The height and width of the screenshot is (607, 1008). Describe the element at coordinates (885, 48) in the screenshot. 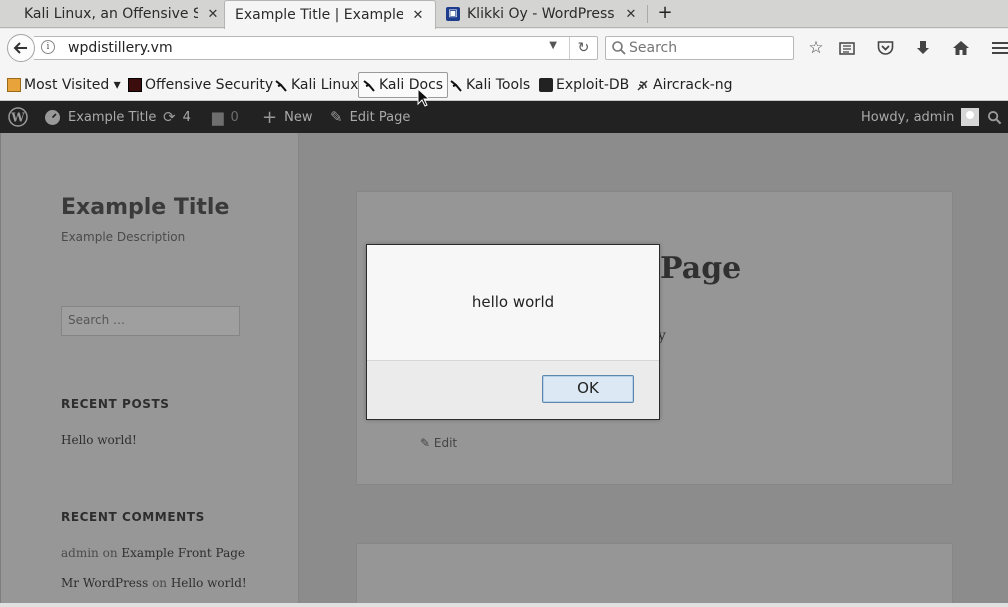

I see `pocket-icon` at that location.